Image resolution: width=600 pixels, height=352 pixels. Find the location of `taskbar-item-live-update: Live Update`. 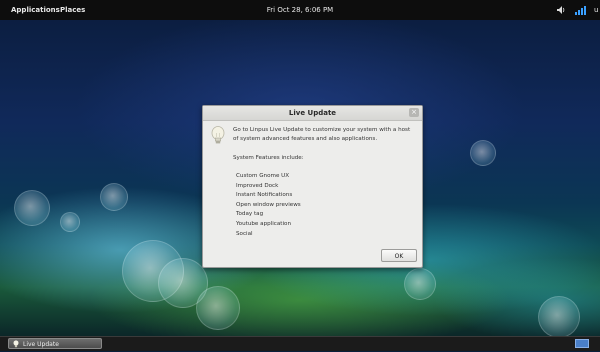

taskbar-item-live-update: Live Update is located at coordinates (55, 343).